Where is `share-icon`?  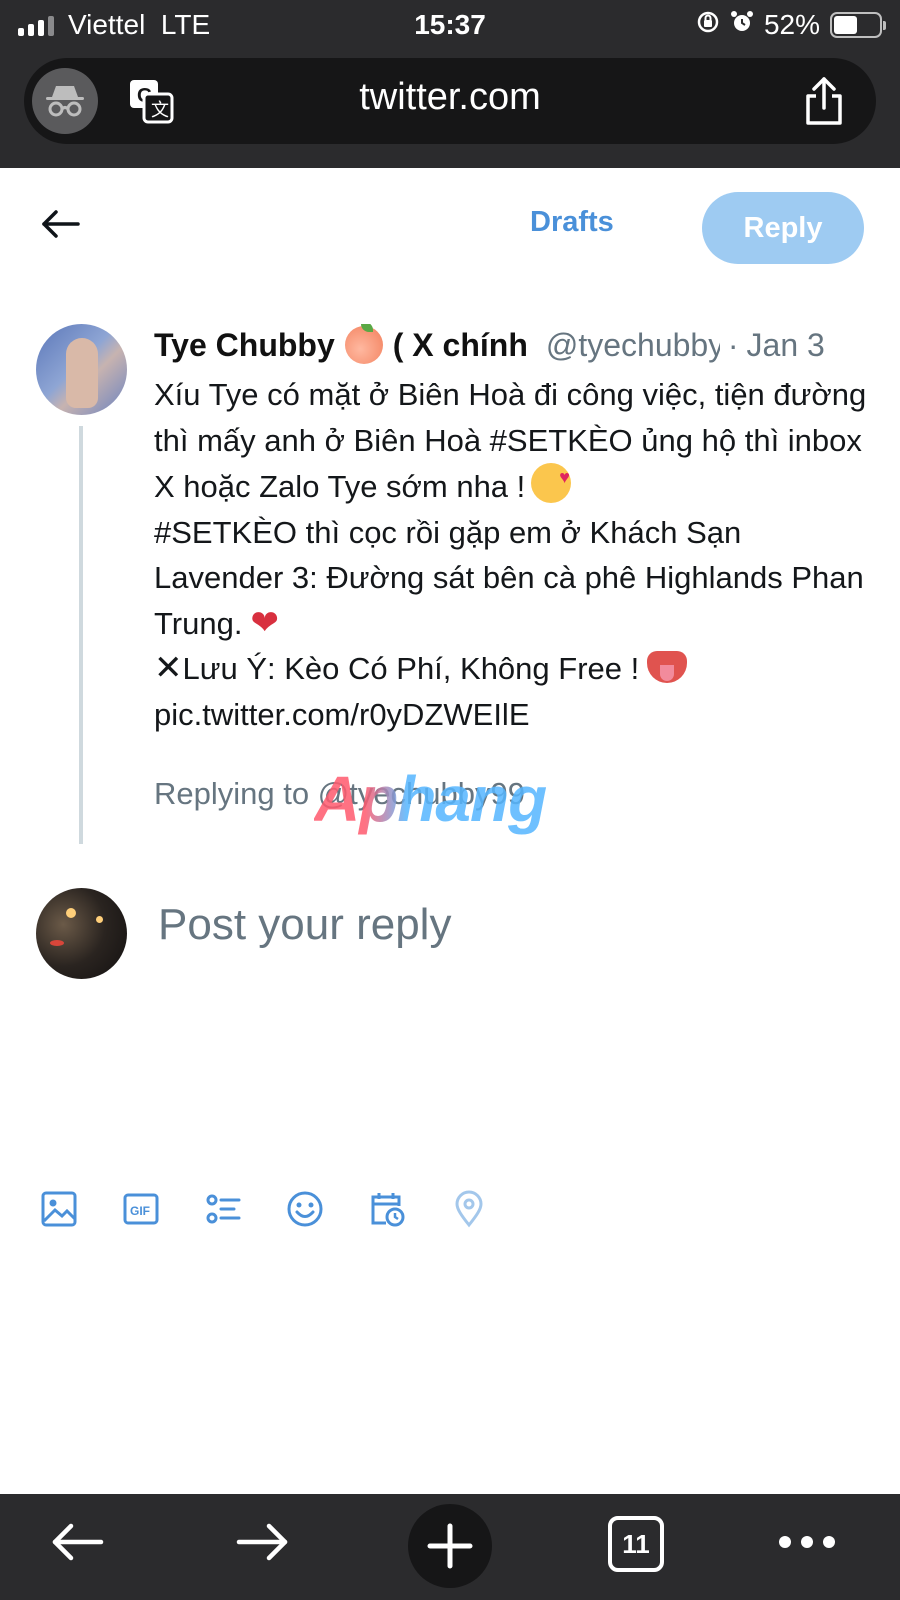 share-icon is located at coordinates (824, 101).